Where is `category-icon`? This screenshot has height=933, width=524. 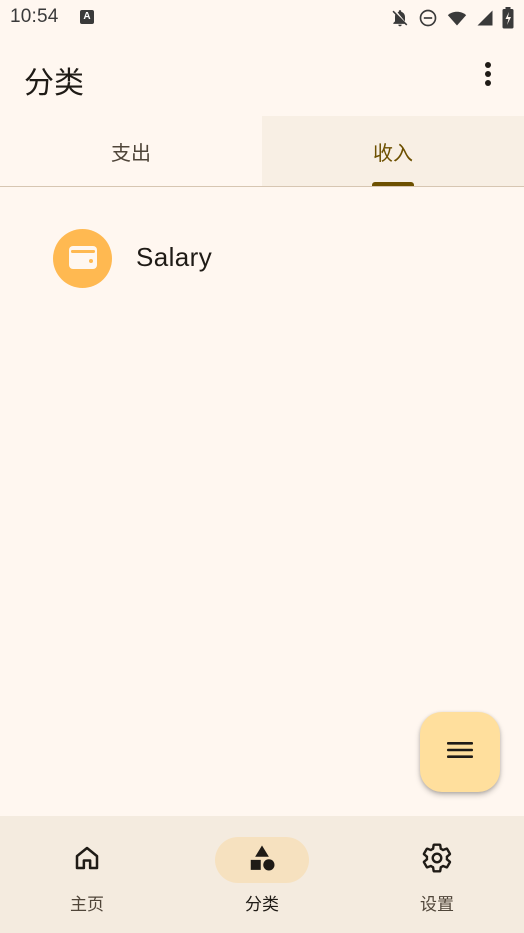 category-icon is located at coordinates (262, 860).